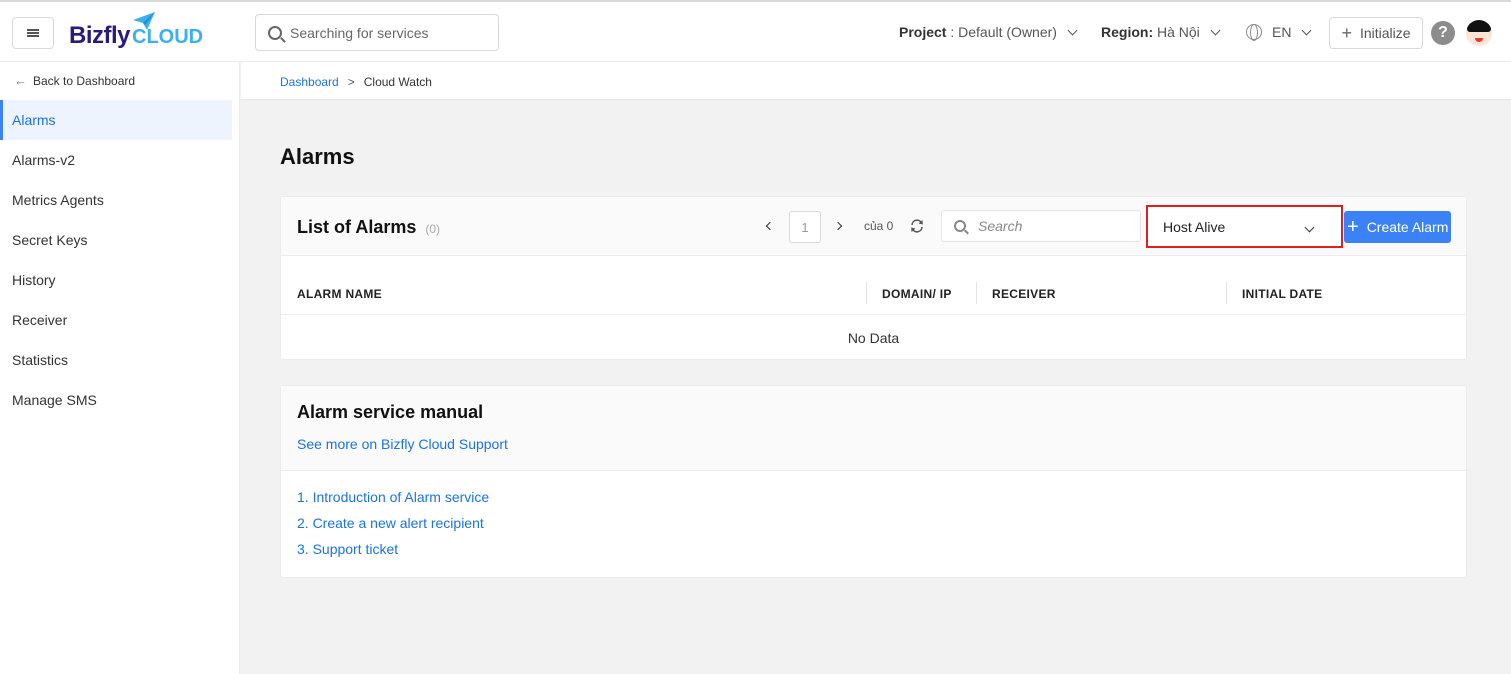 This screenshot has height=674, width=1511. I want to click on alarm-search, so click(1041, 226).